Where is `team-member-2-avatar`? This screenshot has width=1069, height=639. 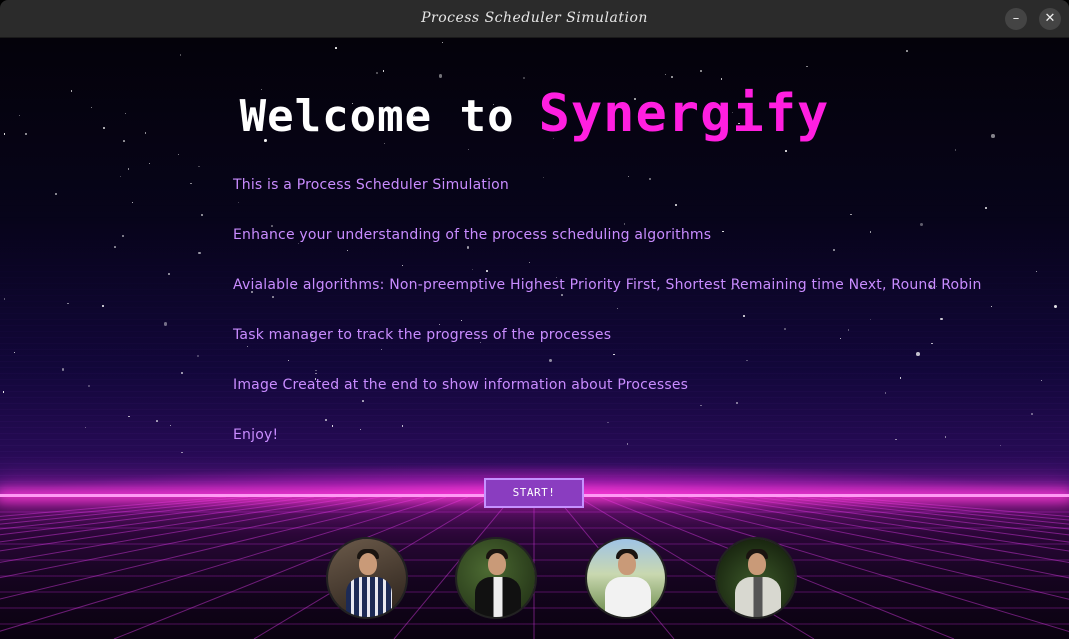 team-member-2-avatar is located at coordinates (496, 578).